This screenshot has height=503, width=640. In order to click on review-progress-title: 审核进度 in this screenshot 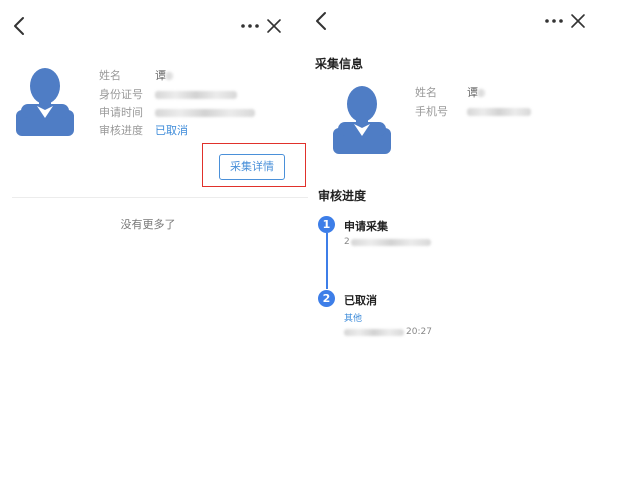, I will do `click(342, 196)`.